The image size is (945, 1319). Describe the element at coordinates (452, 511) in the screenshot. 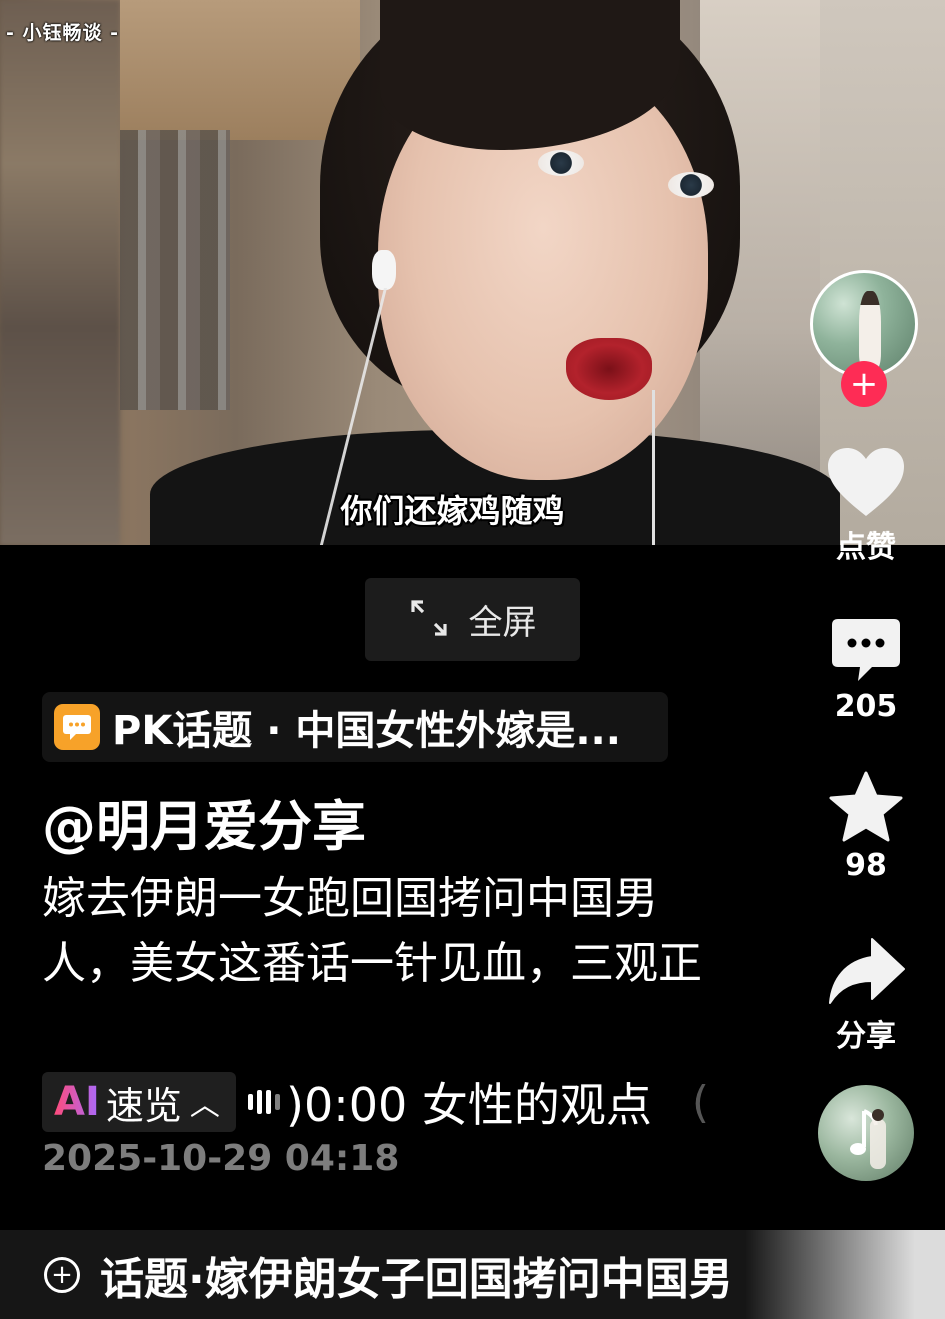

I see `video-subtitle: 你们还嫁鸡随鸡` at that location.